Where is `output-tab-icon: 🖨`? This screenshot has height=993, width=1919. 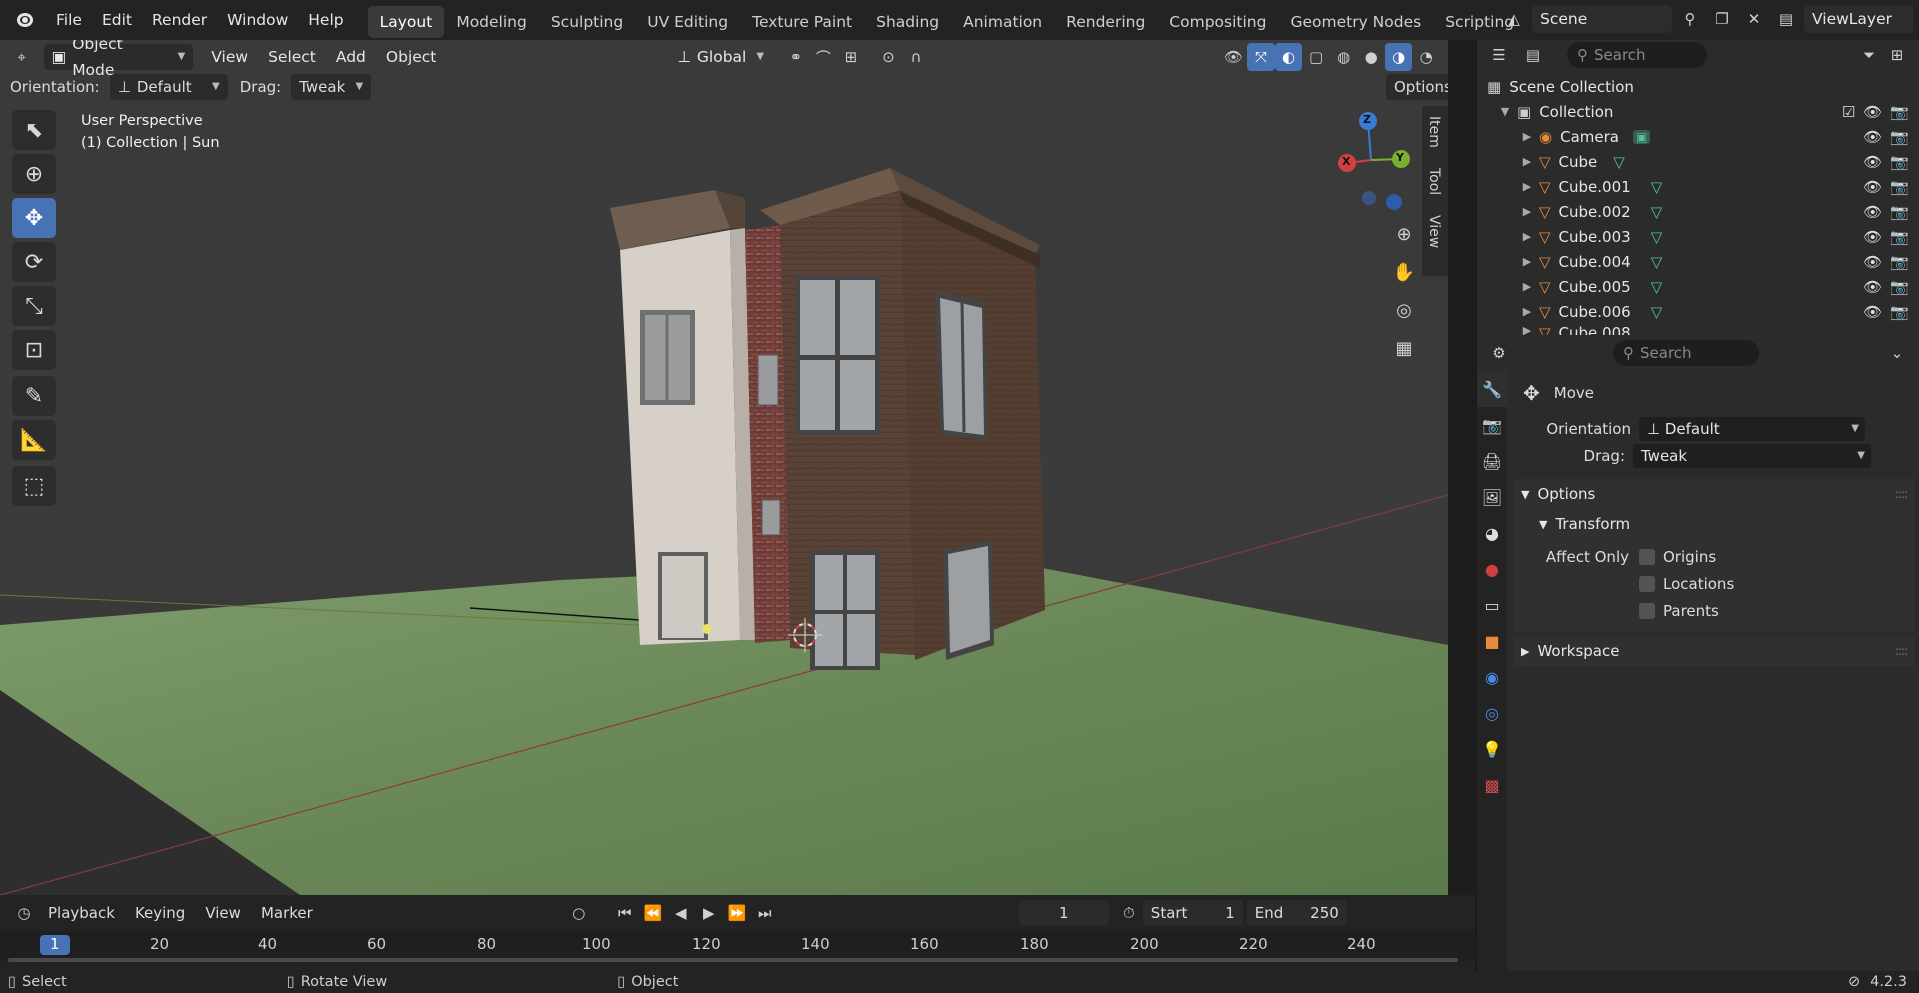
output-tab-icon: 🖨 is located at coordinates (1492, 461).